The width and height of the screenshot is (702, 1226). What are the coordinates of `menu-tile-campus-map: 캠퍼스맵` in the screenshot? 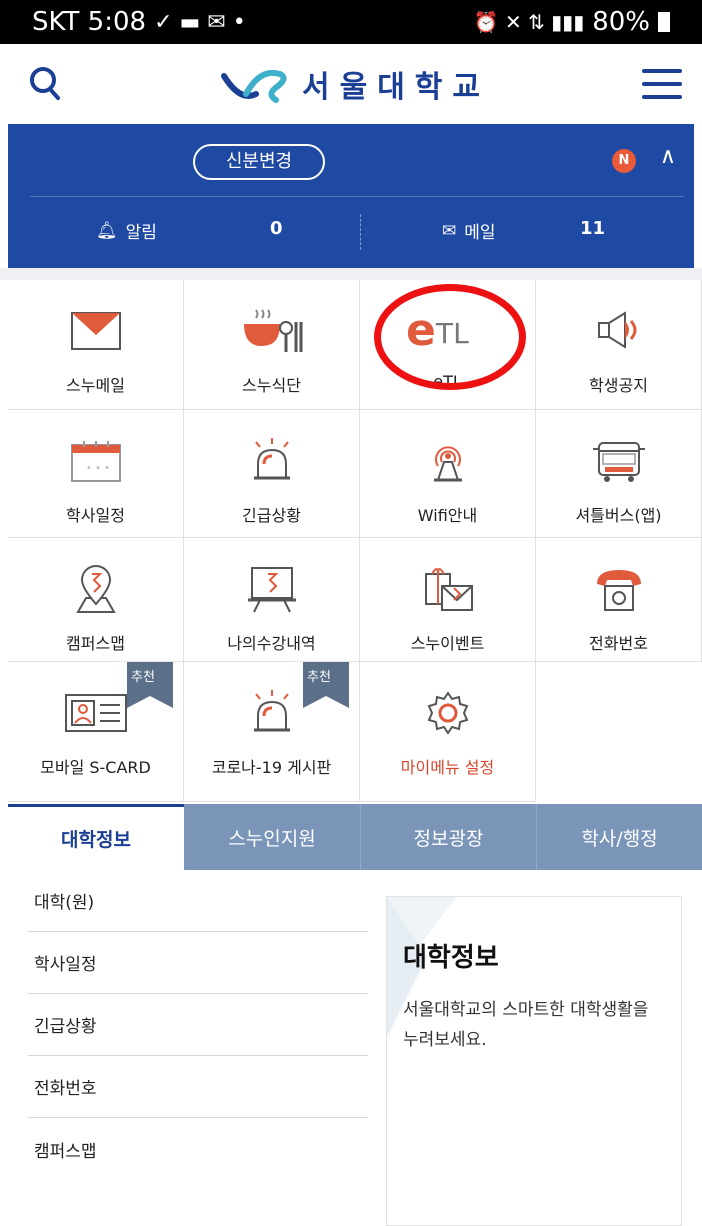 It's located at (96, 600).